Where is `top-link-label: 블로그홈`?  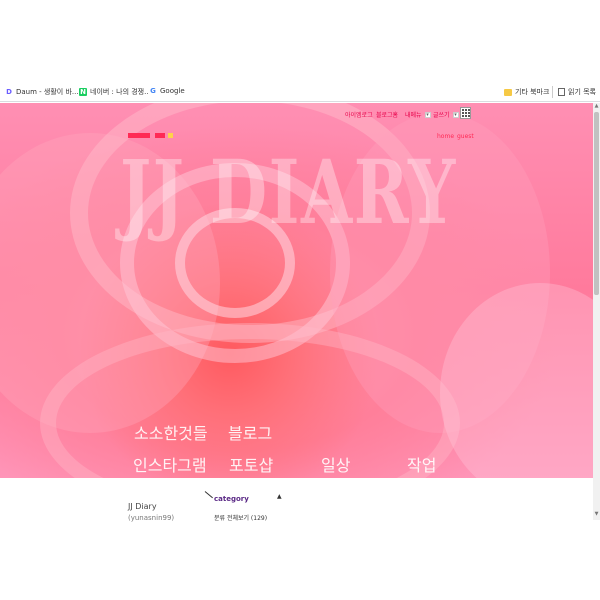
top-link-label: 블로그홈 is located at coordinates (387, 115).